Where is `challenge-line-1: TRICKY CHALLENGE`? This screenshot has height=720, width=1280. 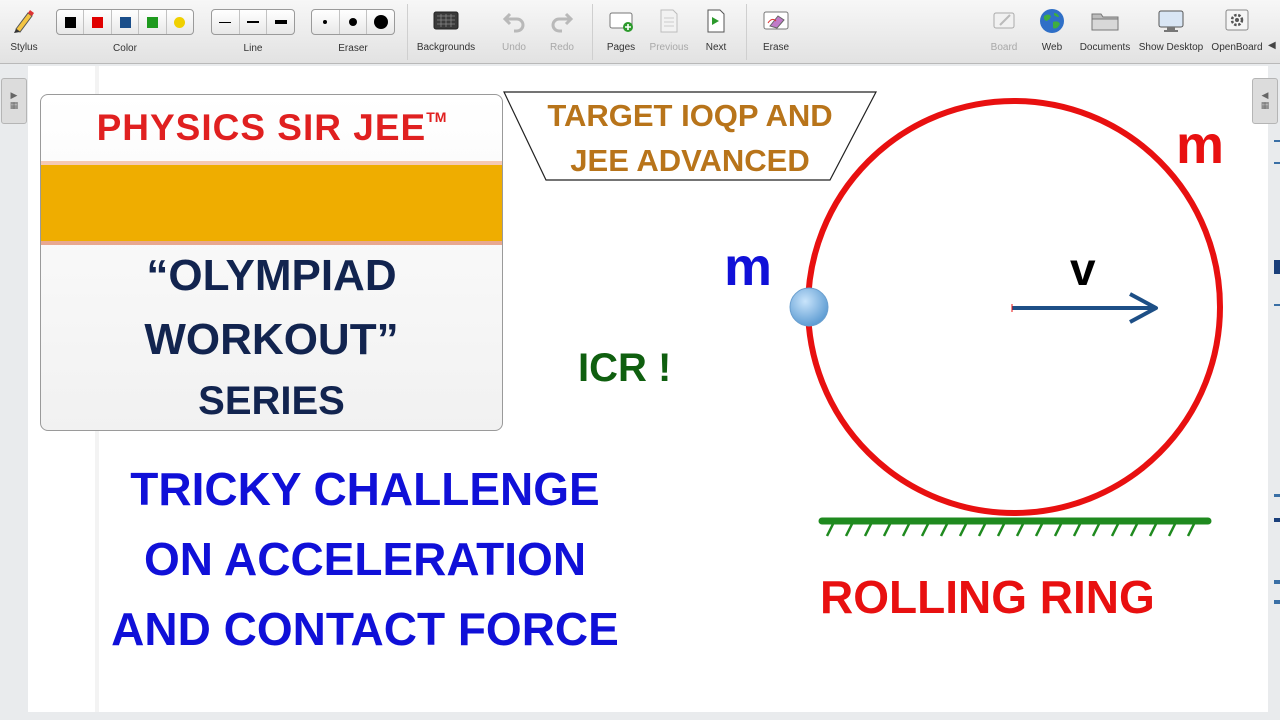 challenge-line-1: TRICKY CHALLENGE is located at coordinates (365, 489).